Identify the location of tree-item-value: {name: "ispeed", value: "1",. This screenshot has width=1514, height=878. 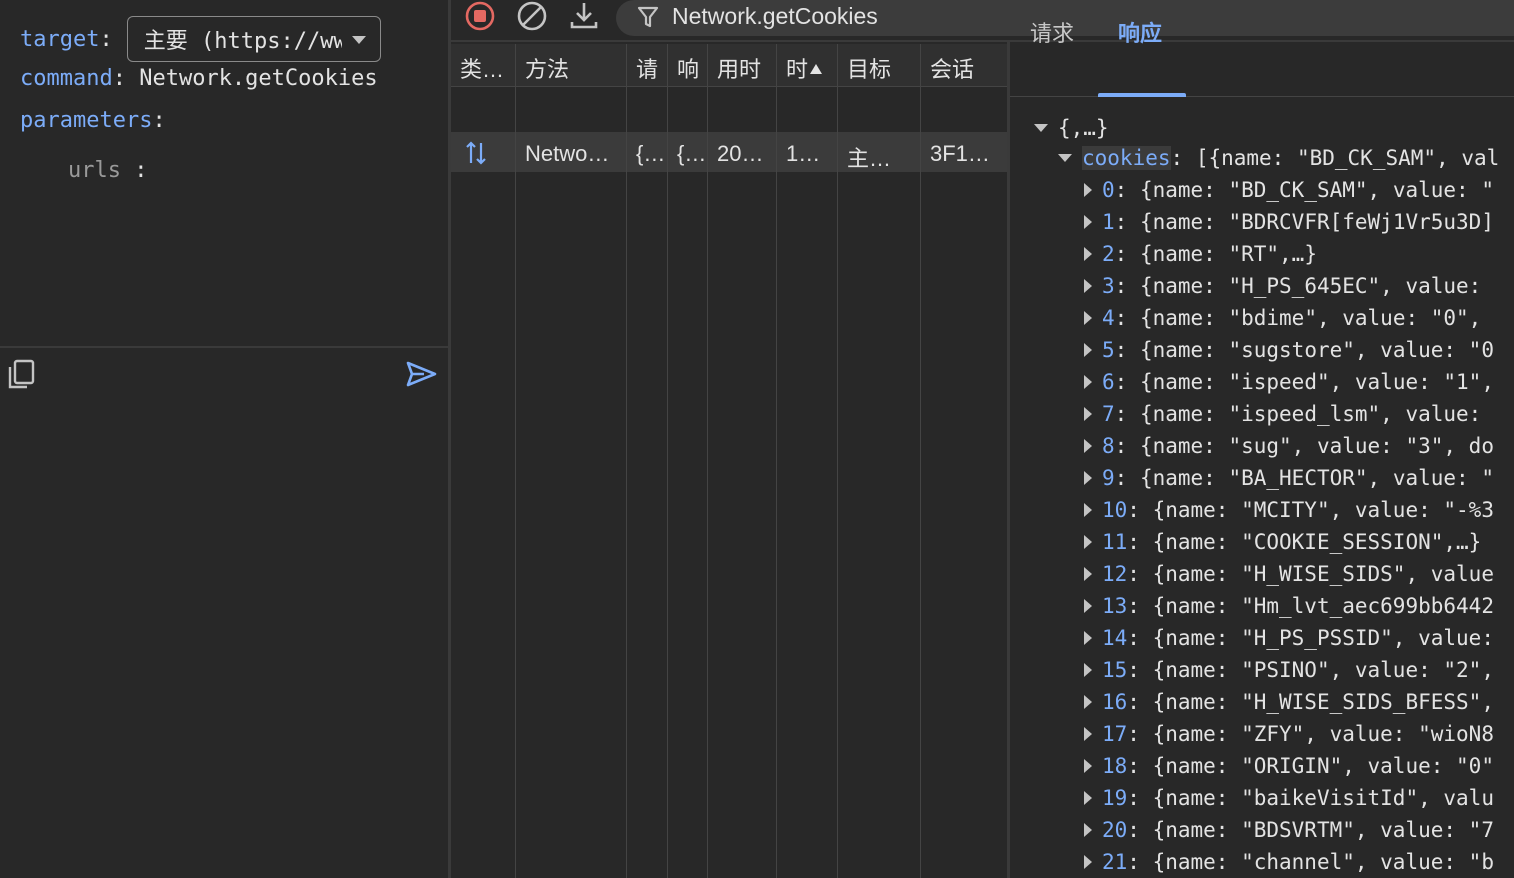
(1316, 382).